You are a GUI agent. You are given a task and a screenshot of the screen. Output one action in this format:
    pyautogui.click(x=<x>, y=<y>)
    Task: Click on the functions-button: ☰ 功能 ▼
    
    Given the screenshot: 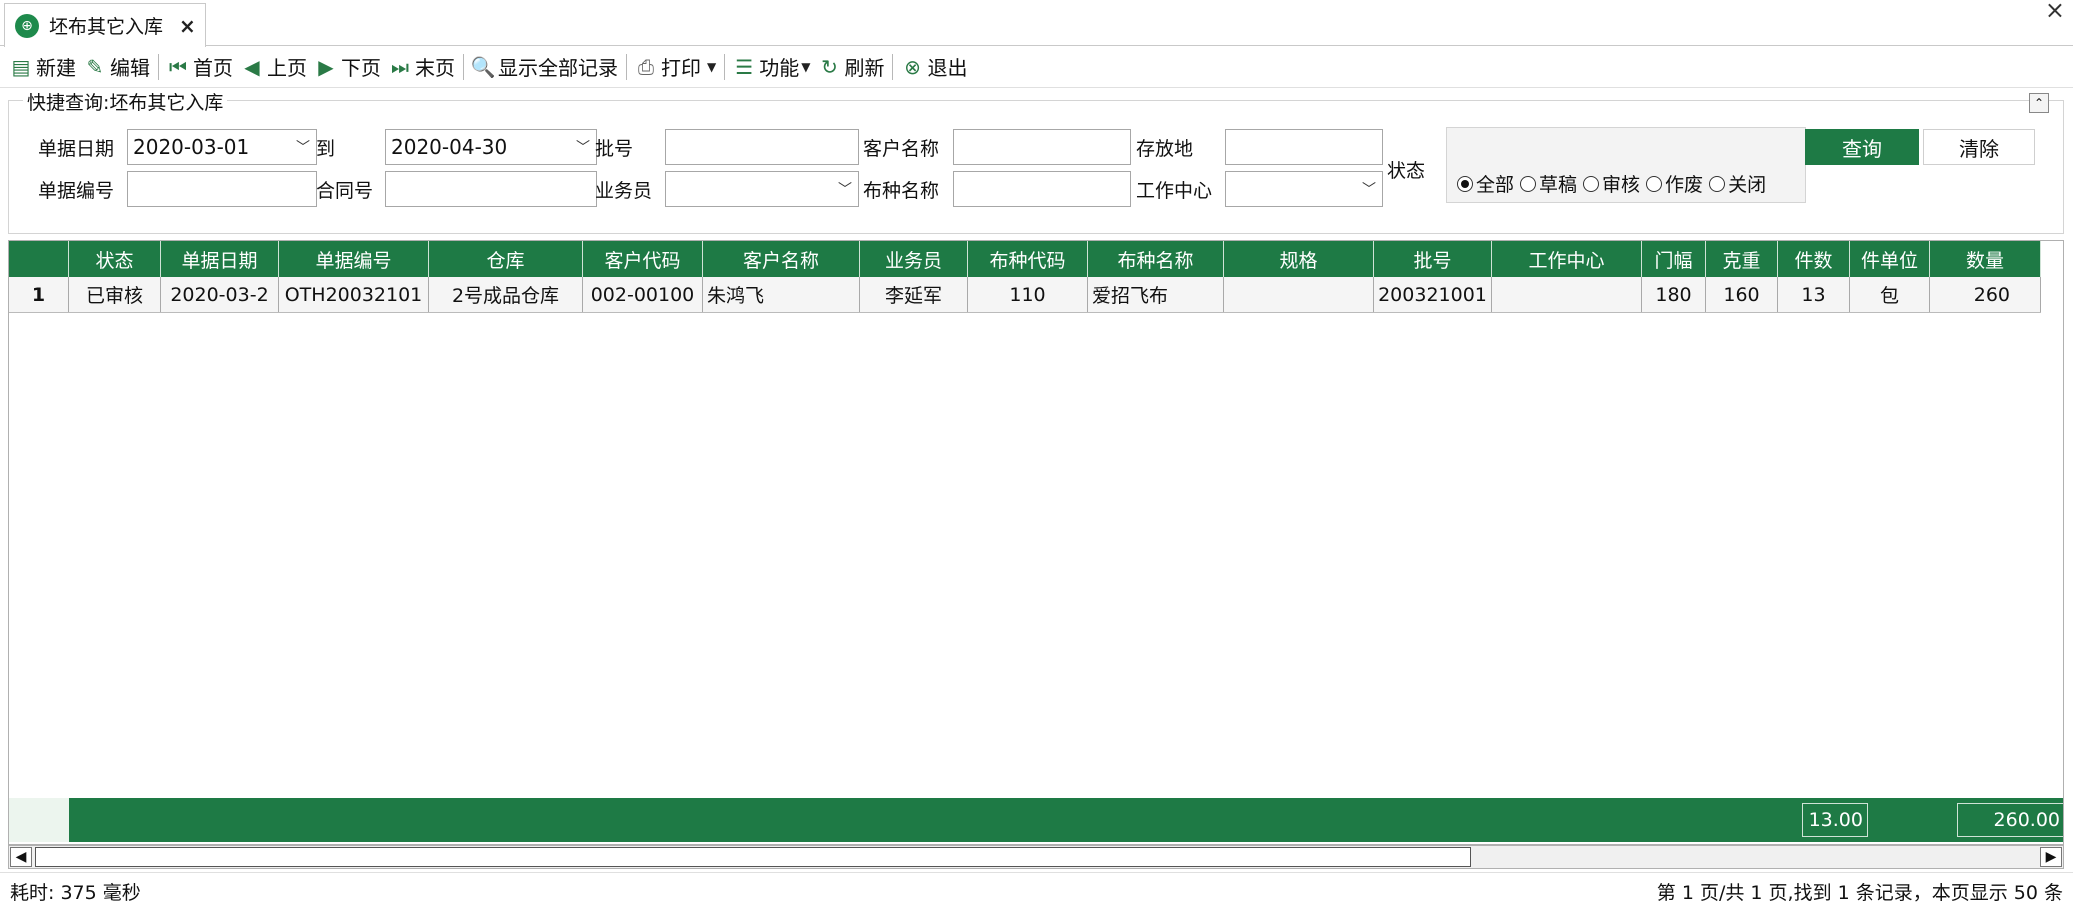 What is the action you would take?
    pyautogui.click(x=771, y=67)
    